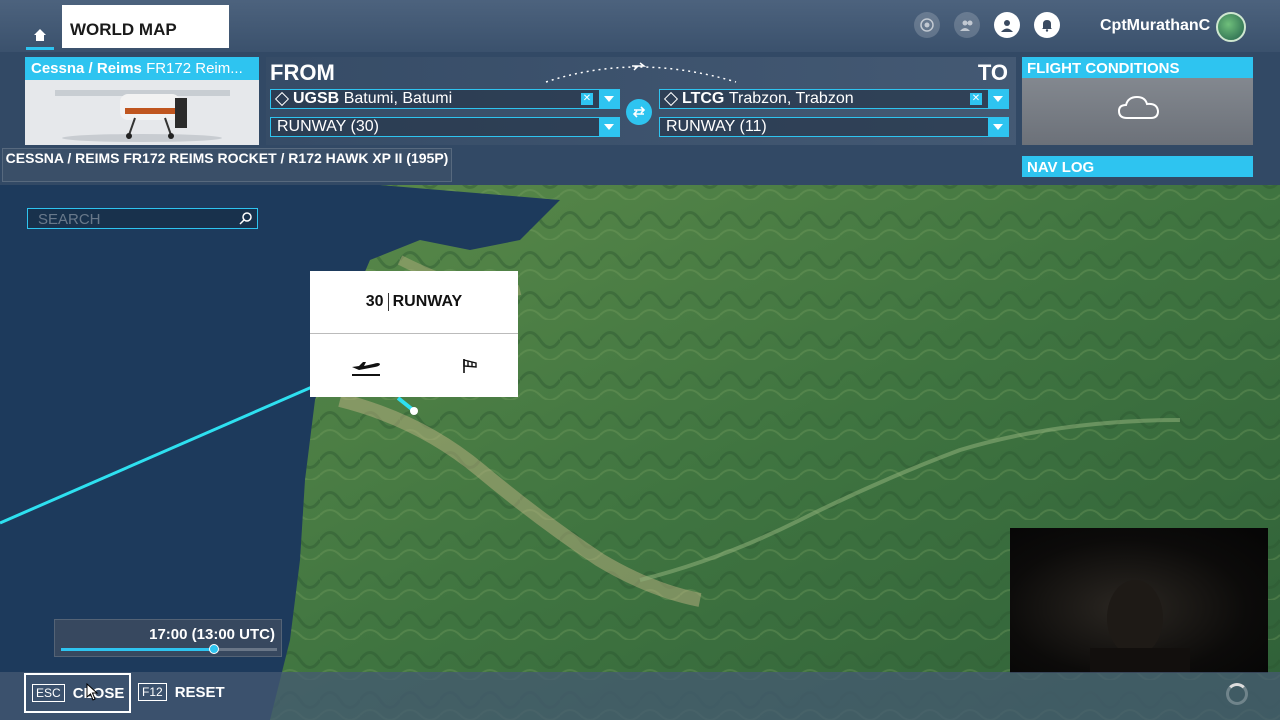 Image resolution: width=1280 pixels, height=720 pixels. What do you see at coordinates (199, 692) in the screenshot?
I see `reset-label: RESET` at bounding box center [199, 692].